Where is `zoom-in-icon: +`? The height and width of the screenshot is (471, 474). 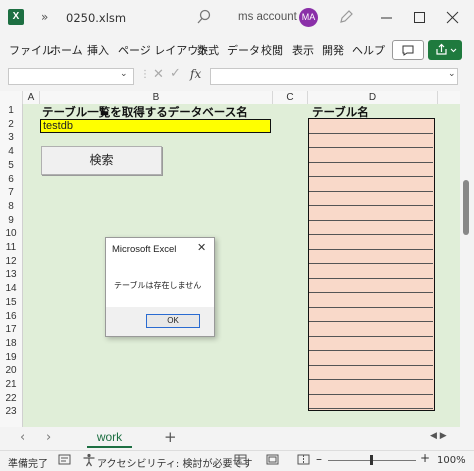
zoom-in-icon: + is located at coordinates (425, 458).